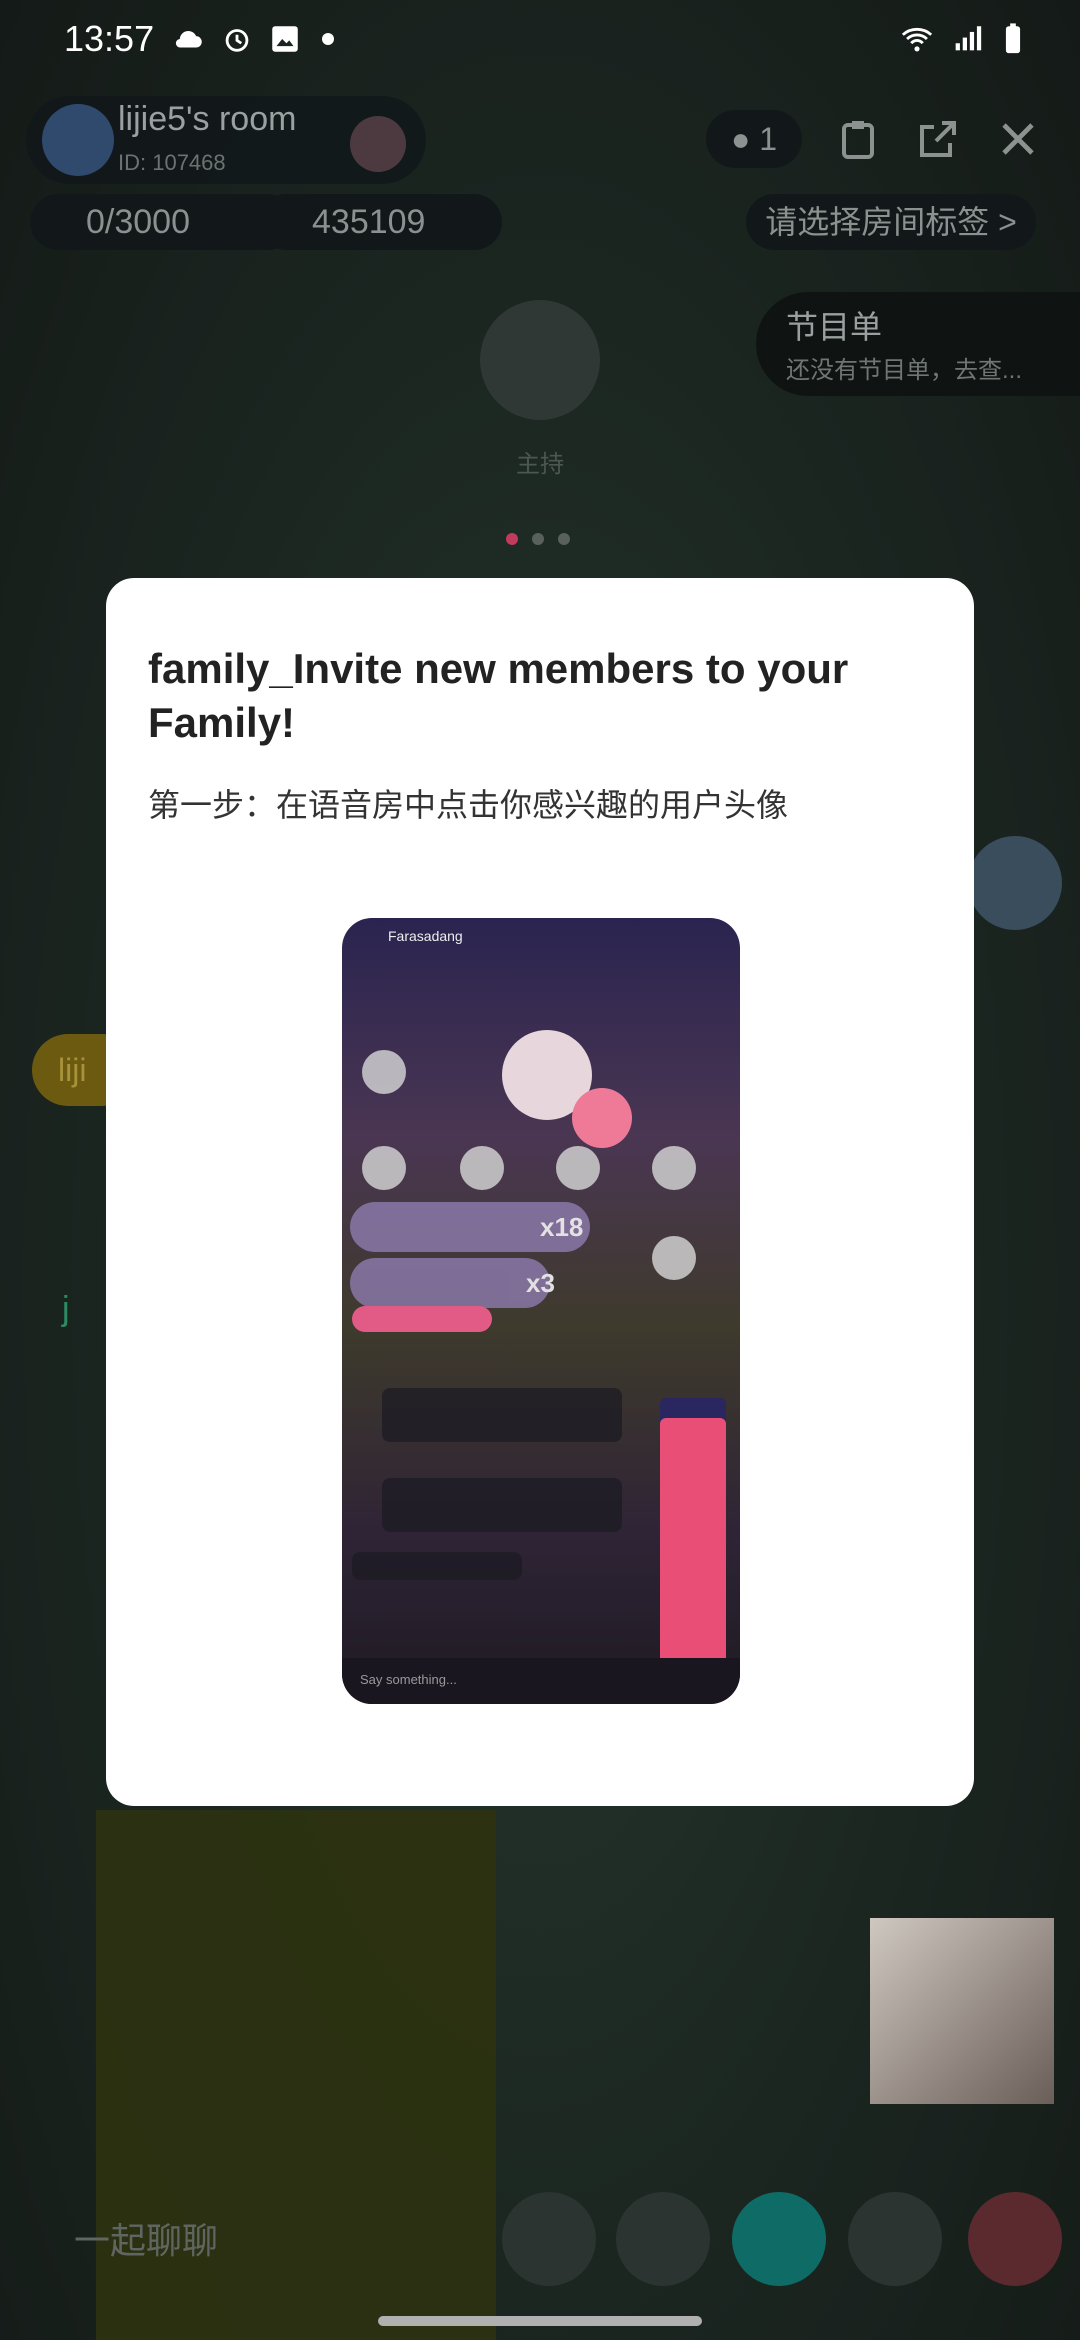 This screenshot has height=2340, width=1080. I want to click on room-avatar, so click(78, 140).